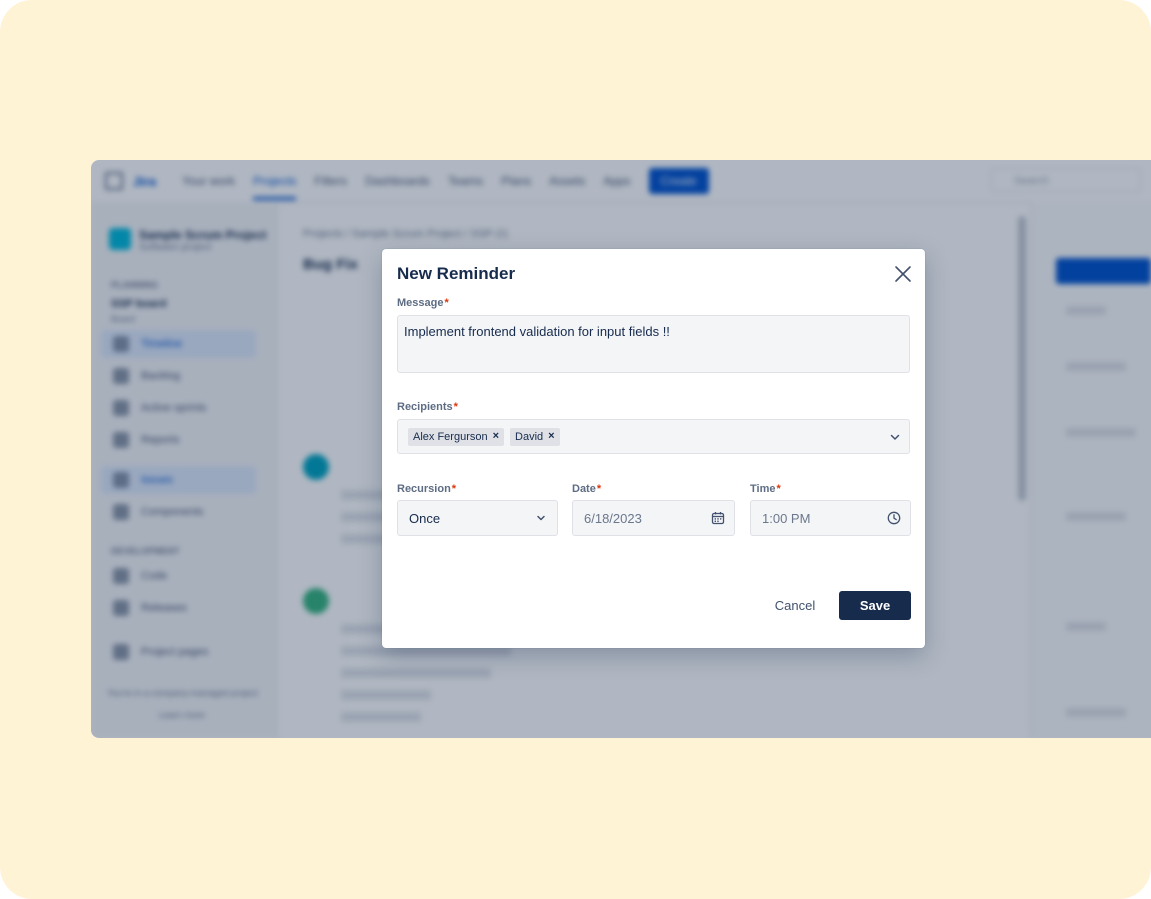 The image size is (1151, 899). I want to click on calendar-icon, so click(718, 518).